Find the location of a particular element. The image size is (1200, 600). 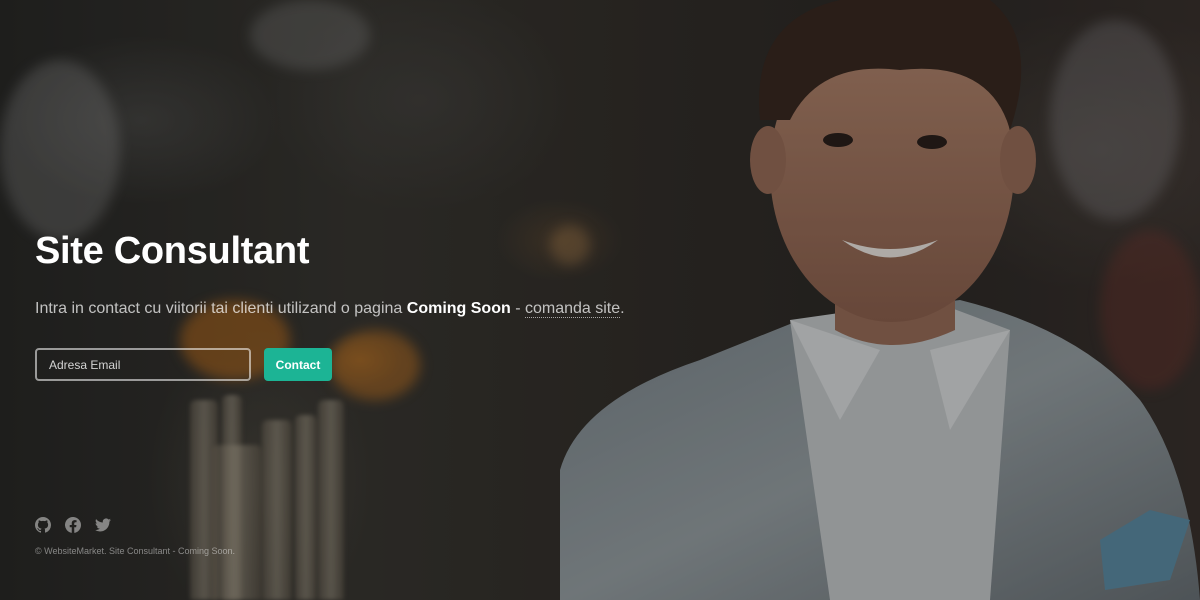

subtitle-highlight: Coming Soon is located at coordinates (458, 308).